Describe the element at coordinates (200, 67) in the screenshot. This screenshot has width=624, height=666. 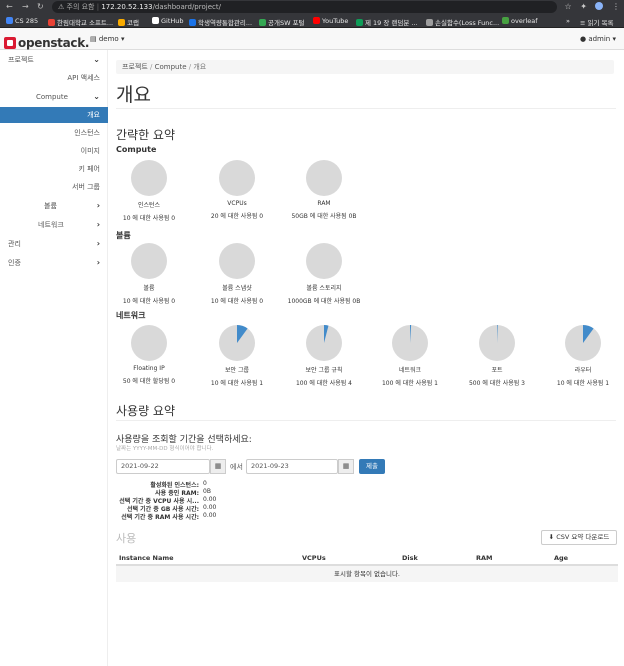
I see `breadcrumb-overview: 개요` at that location.